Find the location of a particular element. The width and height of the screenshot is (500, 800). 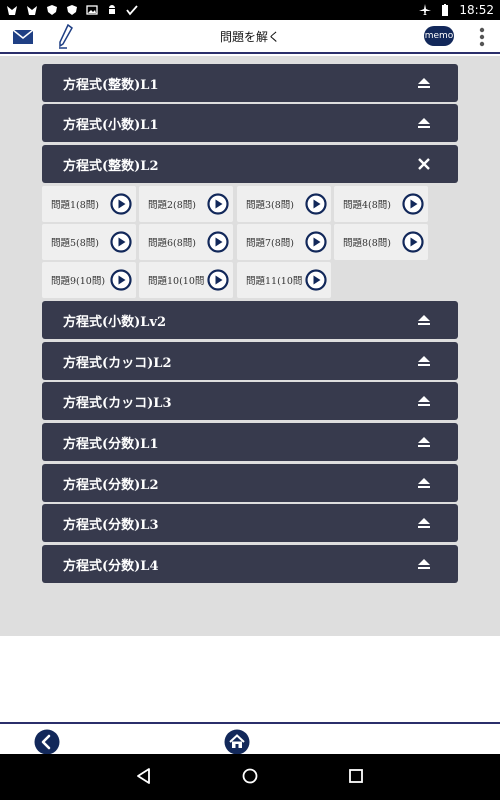

problem-label: 問題8(8問) is located at coordinates (367, 243).